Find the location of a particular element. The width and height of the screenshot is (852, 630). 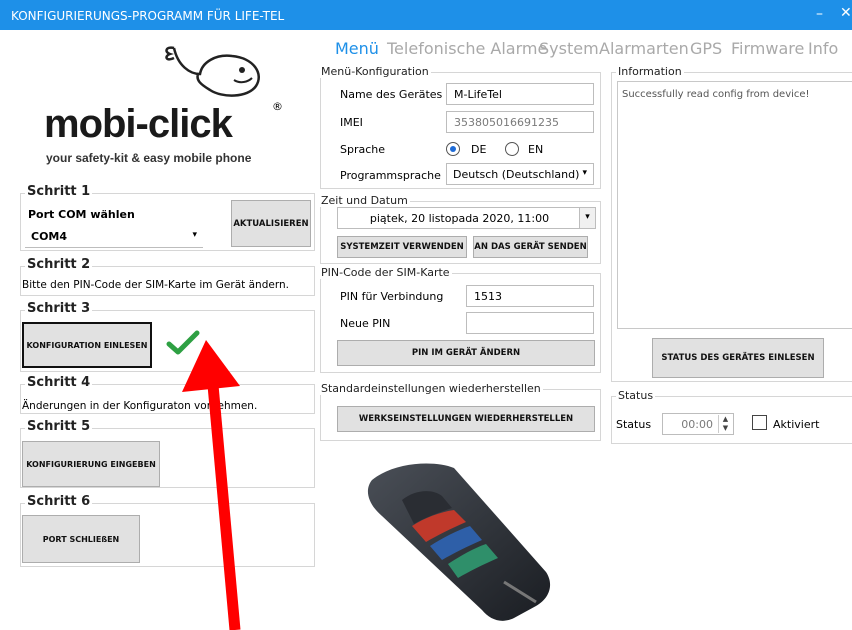

device-image is located at coordinates (459, 542).